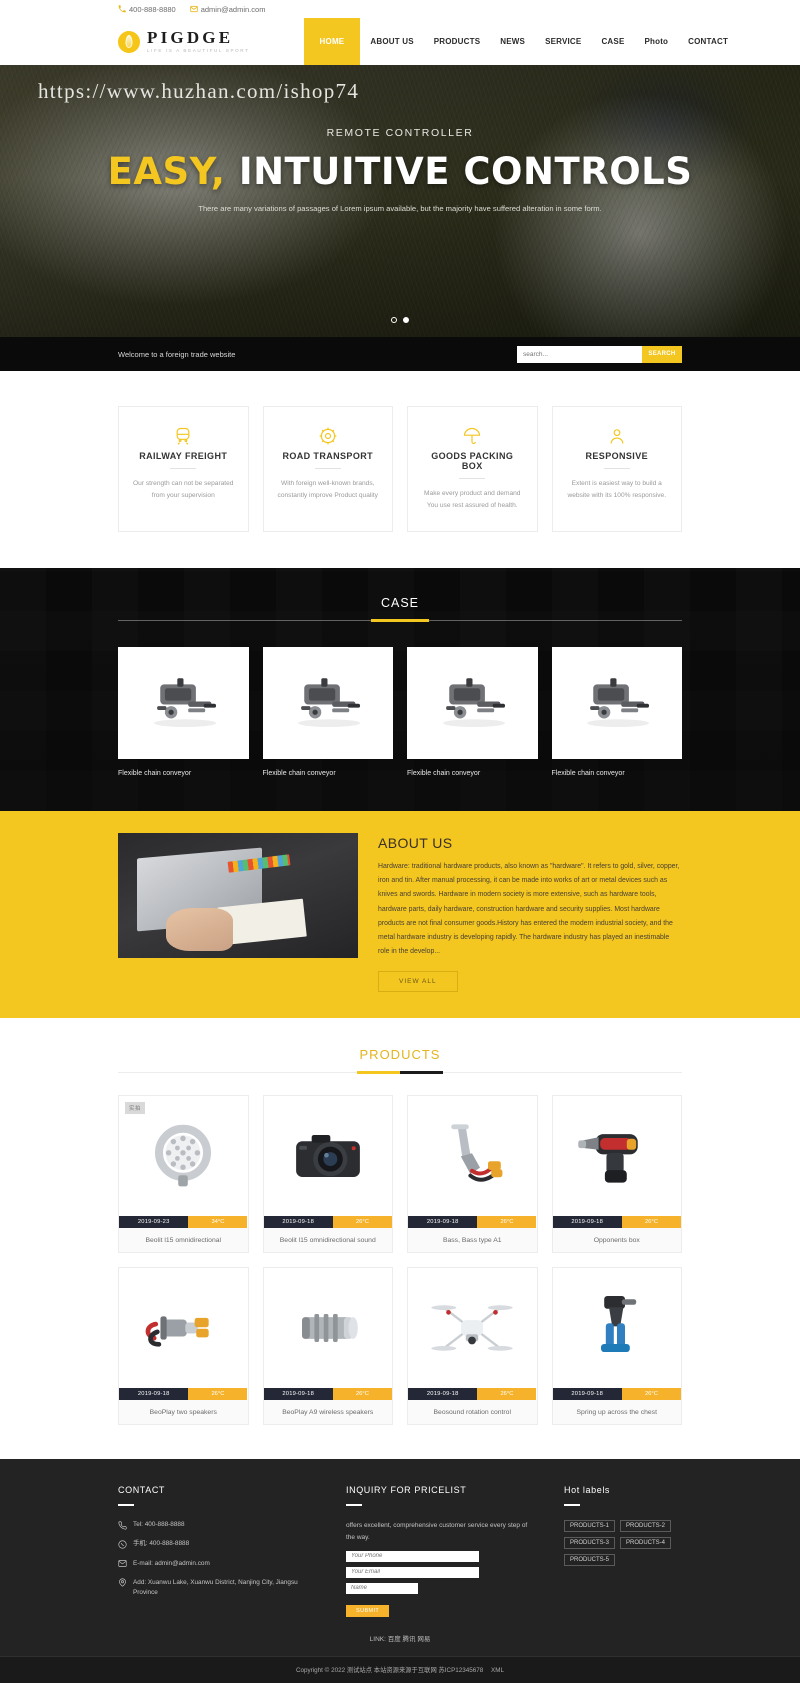  What do you see at coordinates (497, 1670) in the screenshot?
I see `xml-link: XML` at bounding box center [497, 1670].